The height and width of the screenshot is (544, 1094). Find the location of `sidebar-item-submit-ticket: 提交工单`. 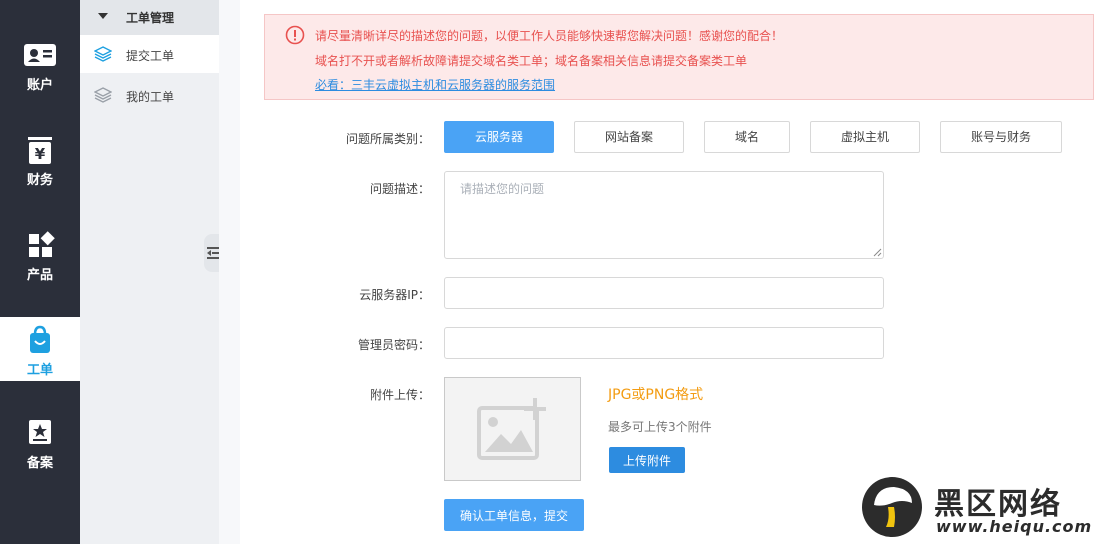

sidebar-item-submit-ticket: 提交工单 is located at coordinates (149, 54).